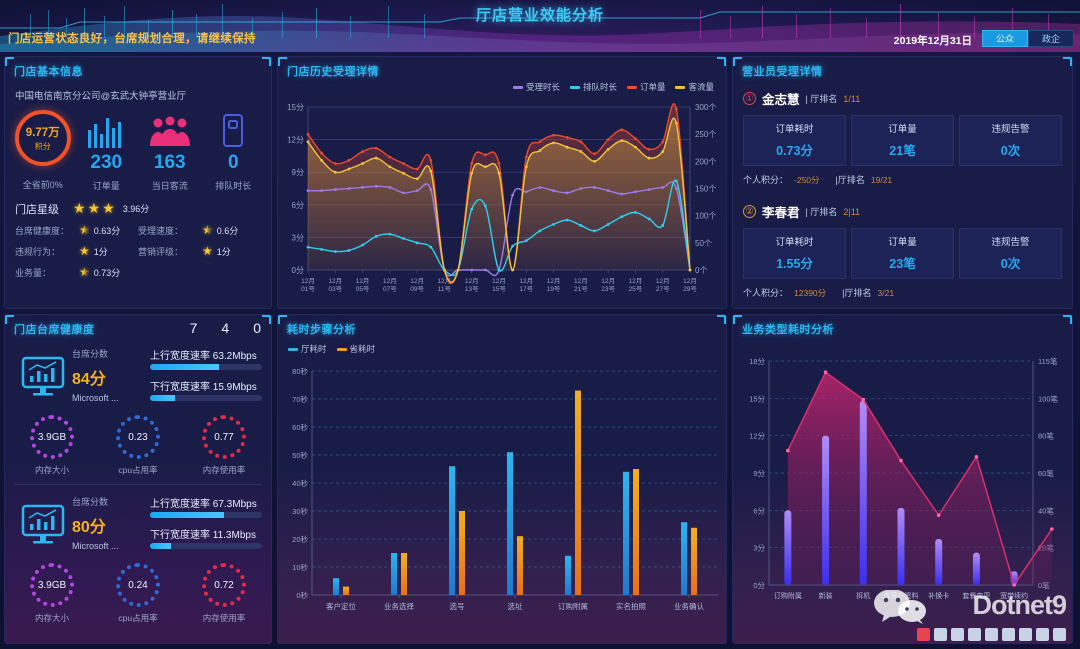 This screenshot has height=649, width=1080. I want to click on counter-total: 7, so click(193, 328).